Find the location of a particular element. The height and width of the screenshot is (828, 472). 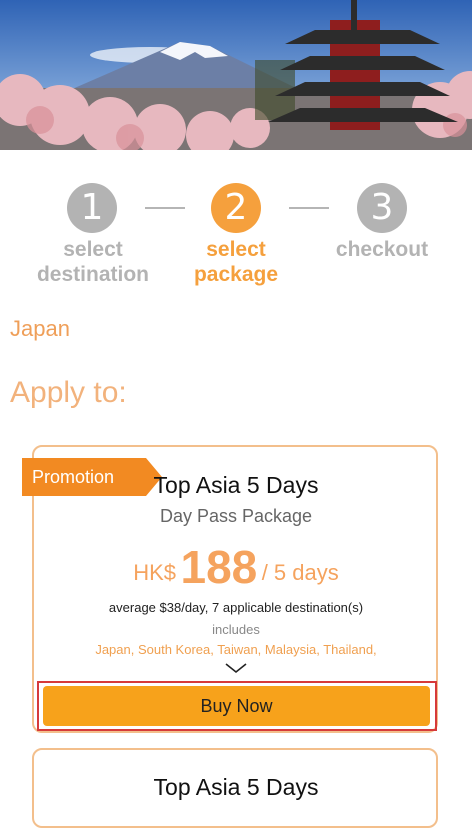

step-2-circle: 2 is located at coordinates (236, 208).